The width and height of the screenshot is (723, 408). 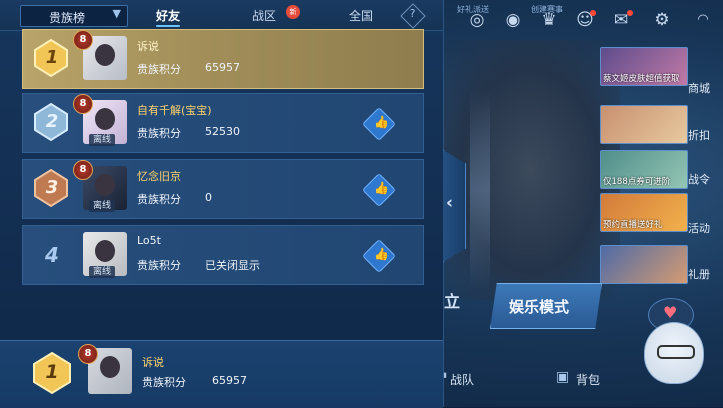 What do you see at coordinates (88, 354) in the screenshot?
I see `self-noble-level-badge: 8` at bounding box center [88, 354].